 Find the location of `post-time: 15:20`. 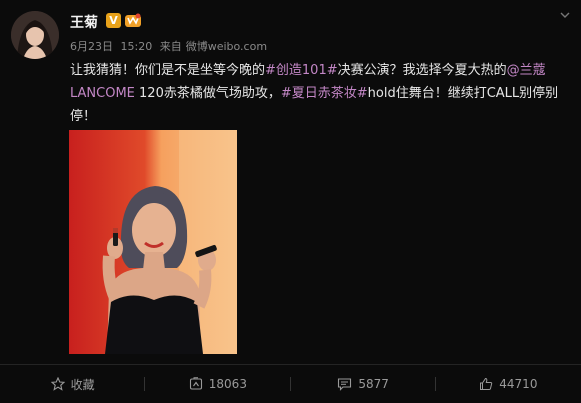

post-time: 15:20 is located at coordinates (137, 46).